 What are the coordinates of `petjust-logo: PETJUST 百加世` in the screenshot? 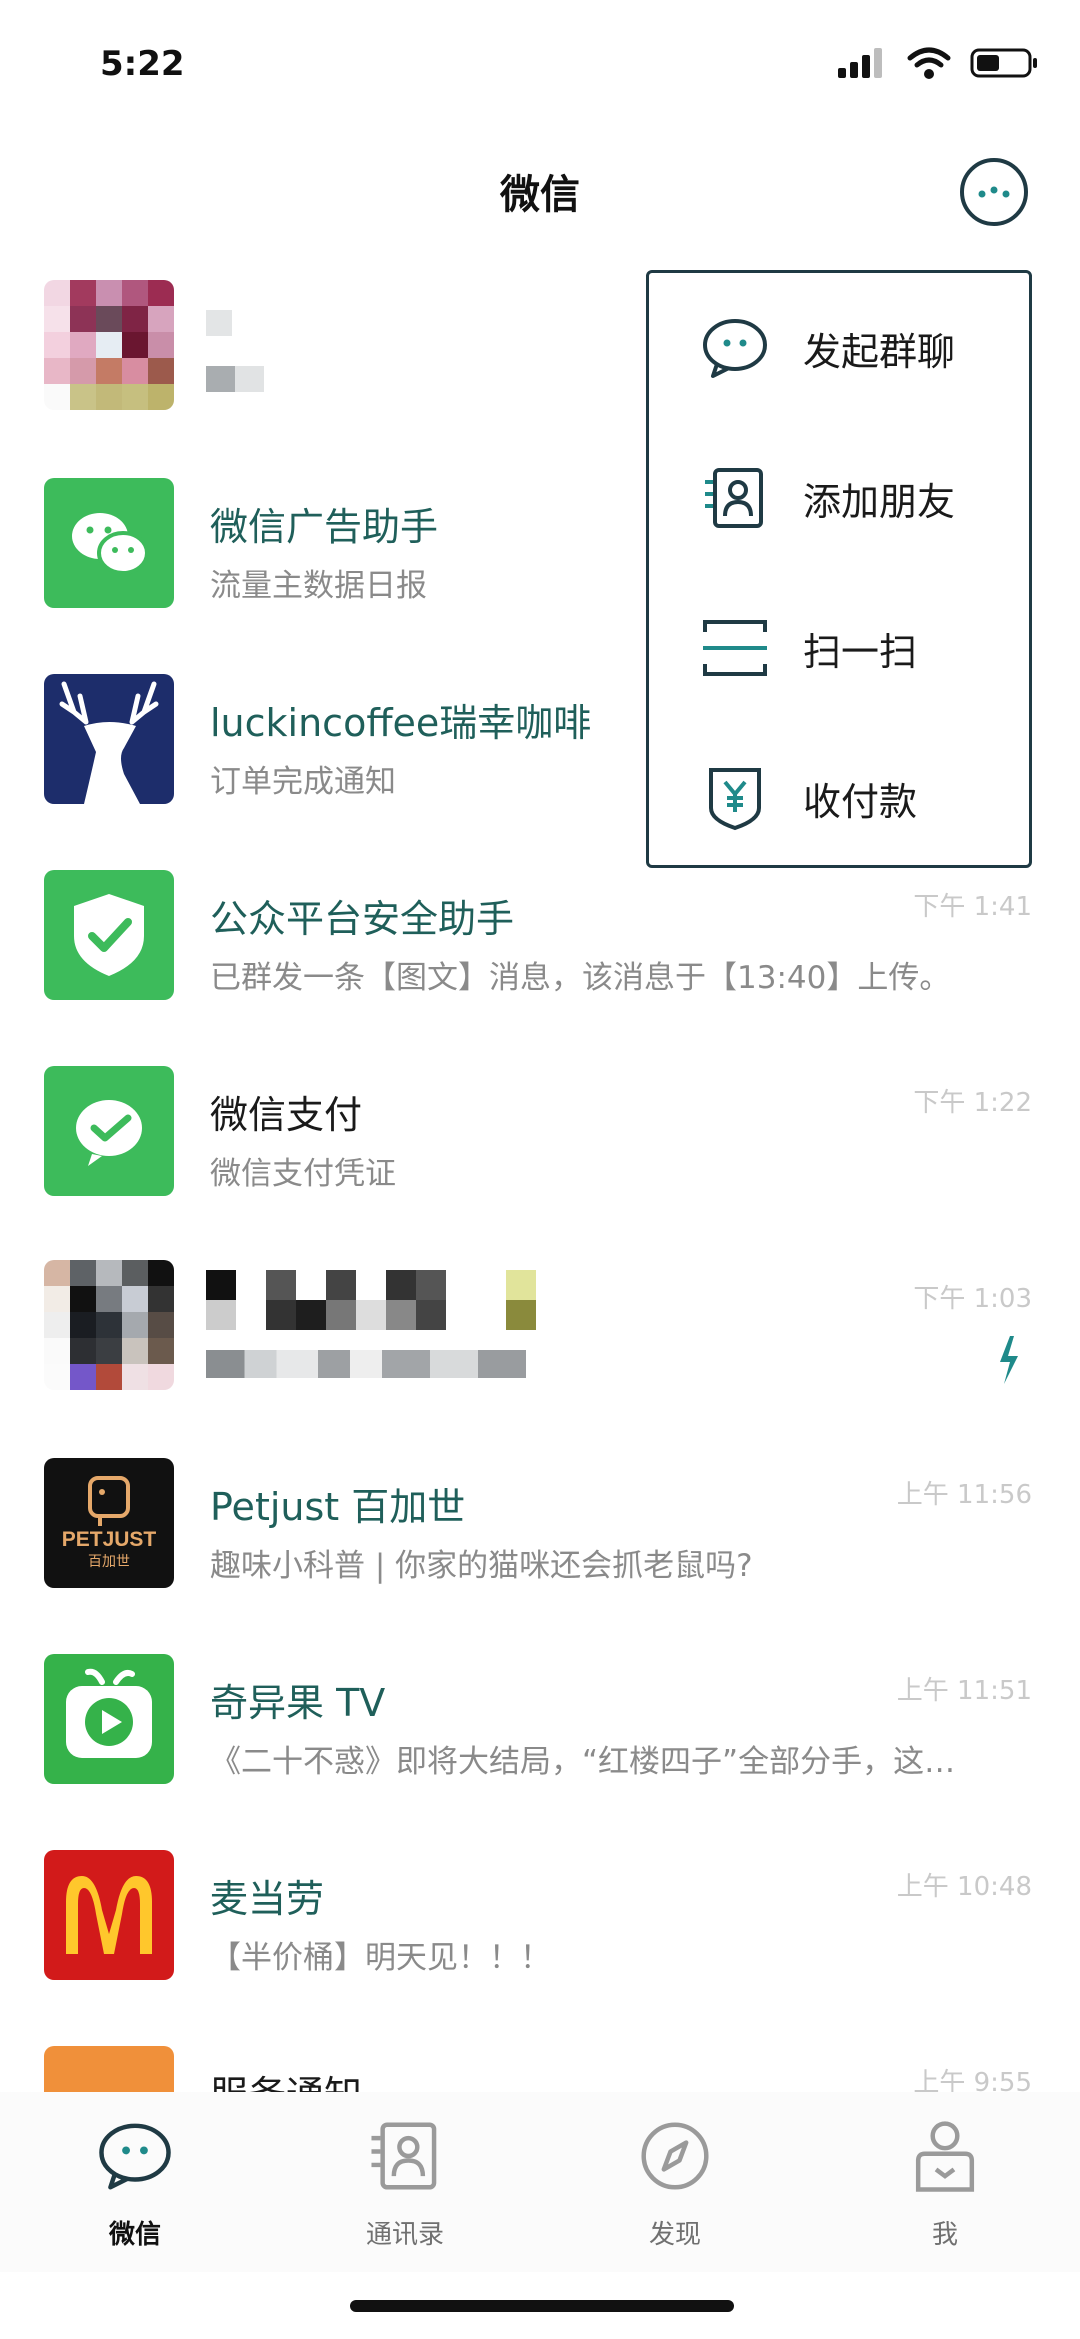 It's located at (109, 1523).